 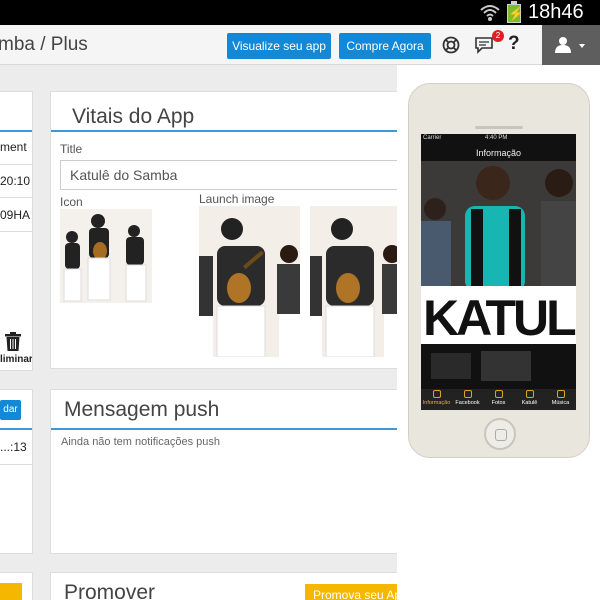 I want to click on phone-tab-bar: Informação Facebook Fotos Katulê Música, so click(x=498, y=399).